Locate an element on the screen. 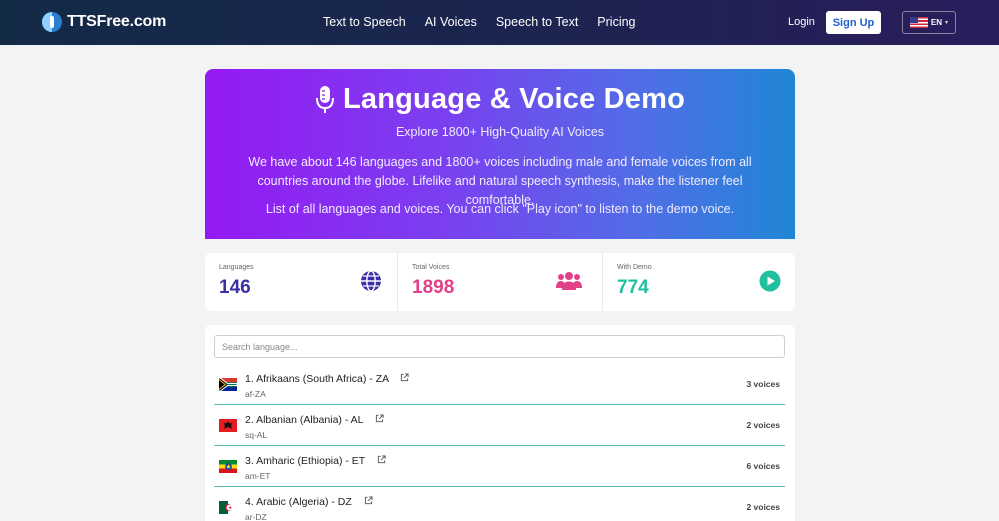  nav-text-to-speech: Text to Speech is located at coordinates (364, 22).